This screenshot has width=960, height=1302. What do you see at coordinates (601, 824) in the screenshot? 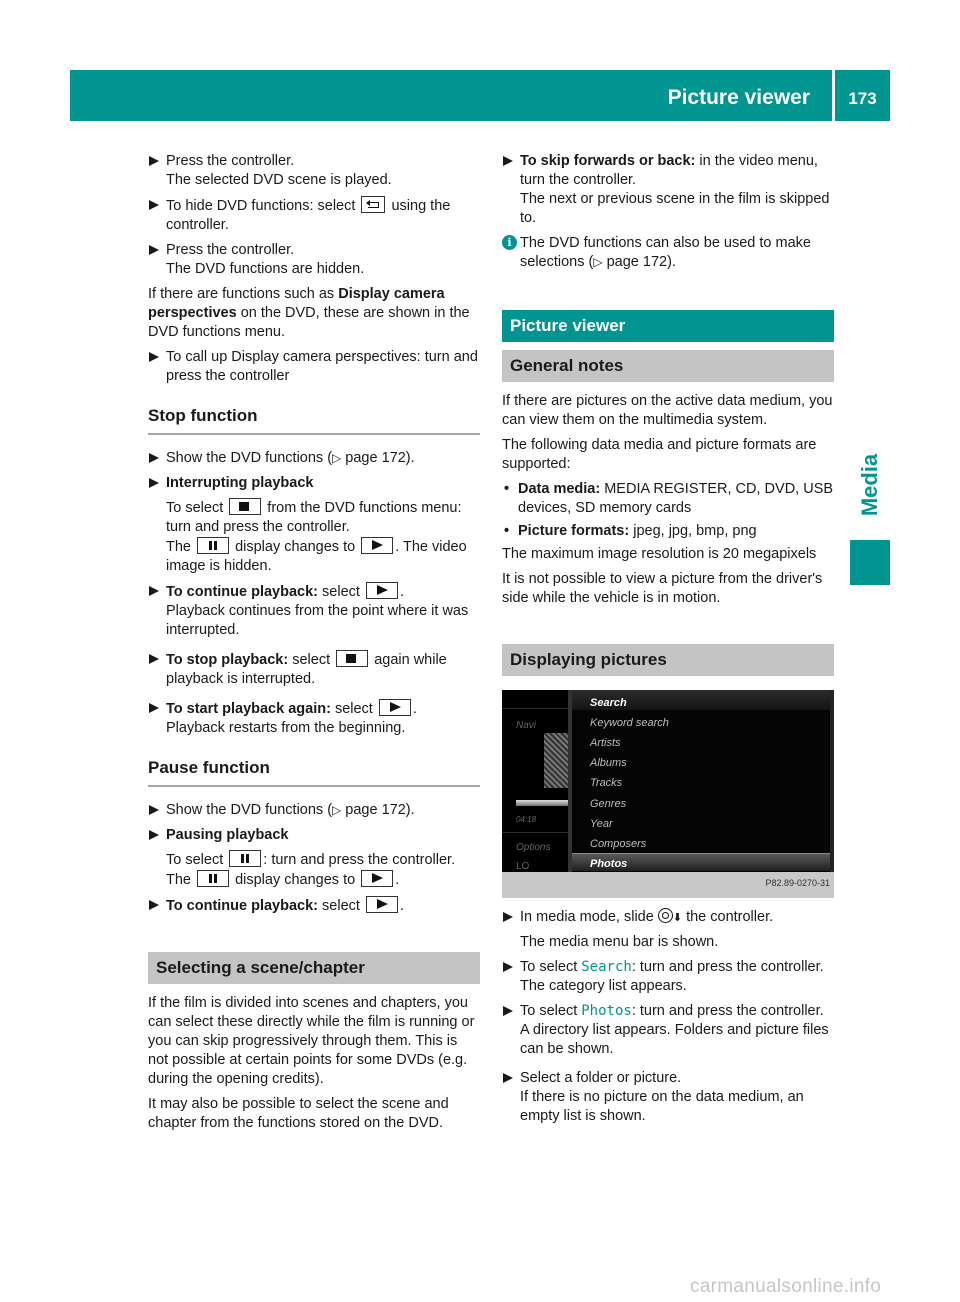
I see `menu-item-year: Year` at bounding box center [601, 824].